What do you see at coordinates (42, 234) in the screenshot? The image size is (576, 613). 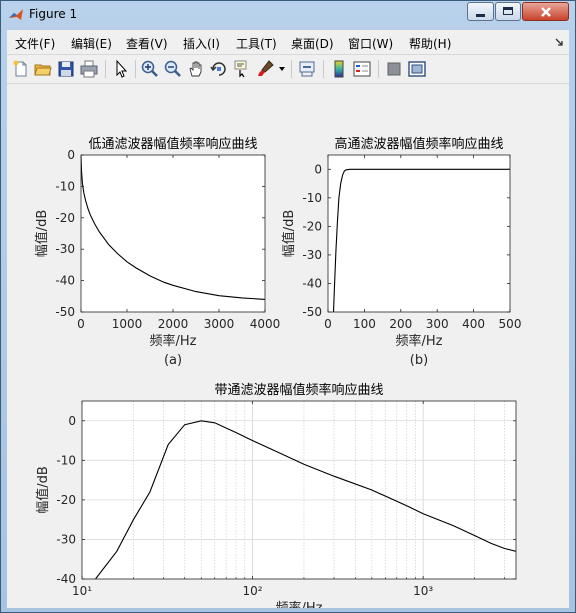 I see `y-axis-label-0: 幅值/dB` at bounding box center [42, 234].